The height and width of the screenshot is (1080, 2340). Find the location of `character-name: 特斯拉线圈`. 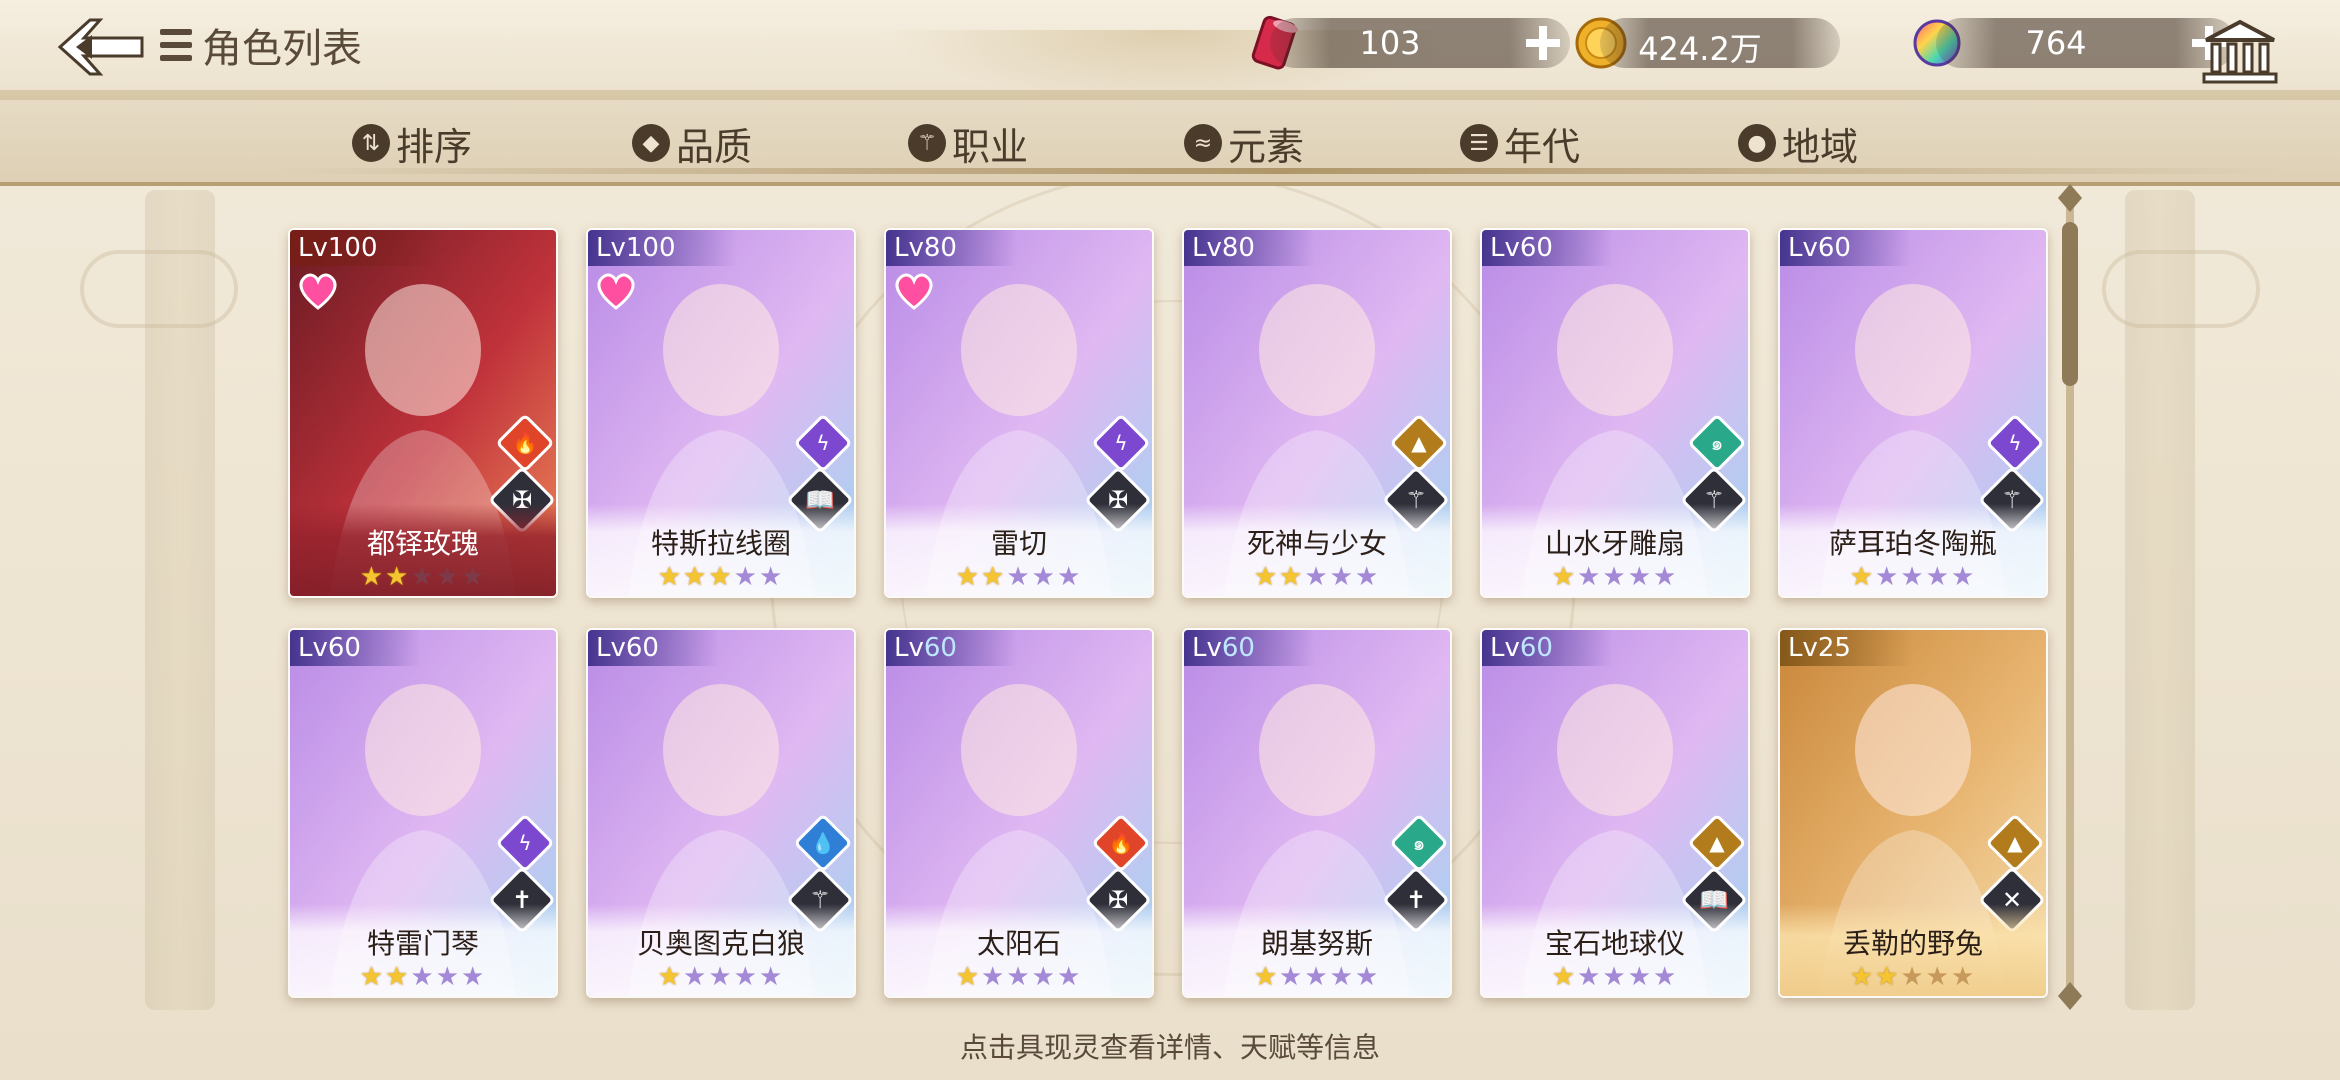

character-name: 特斯拉线圈 is located at coordinates (720, 543).